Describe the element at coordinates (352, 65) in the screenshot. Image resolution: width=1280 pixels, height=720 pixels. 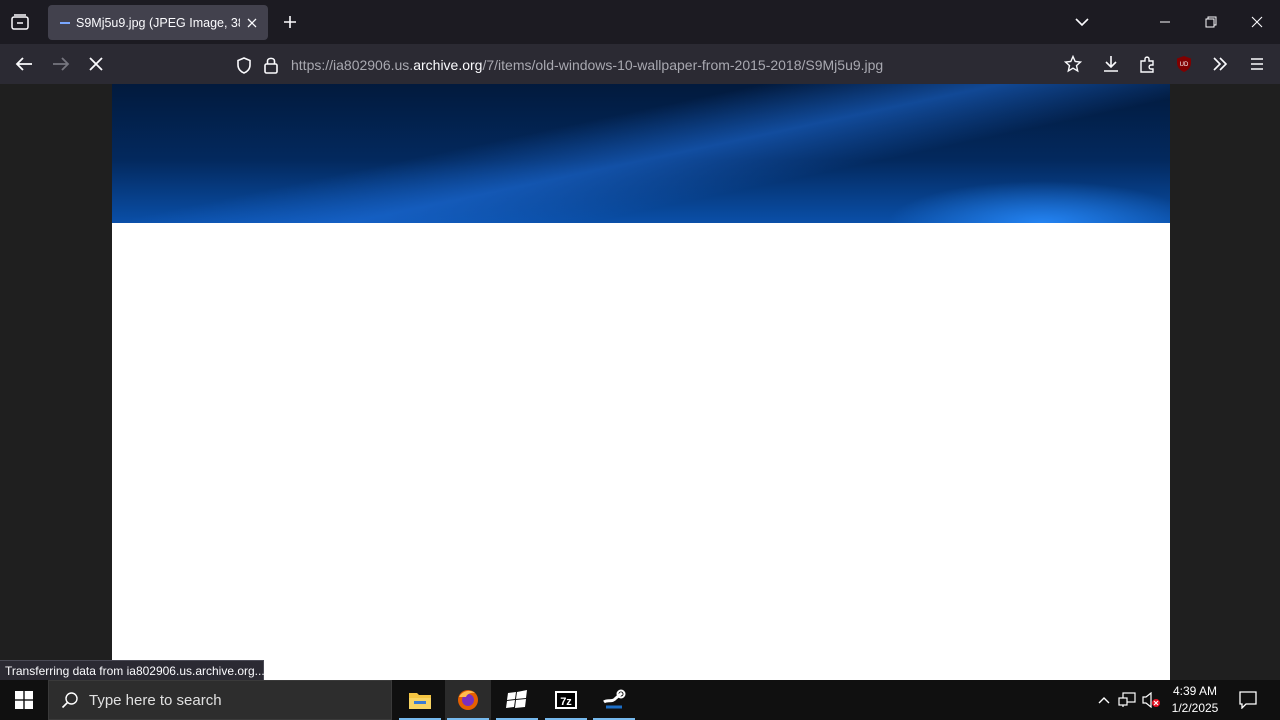
I see `url-prefix: https://ia802906.us.` at that location.